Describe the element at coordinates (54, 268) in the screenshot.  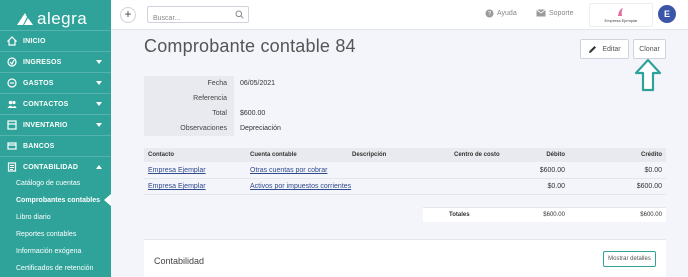
I see `sidebar-subitem-certificados: Certificados de retención` at that location.